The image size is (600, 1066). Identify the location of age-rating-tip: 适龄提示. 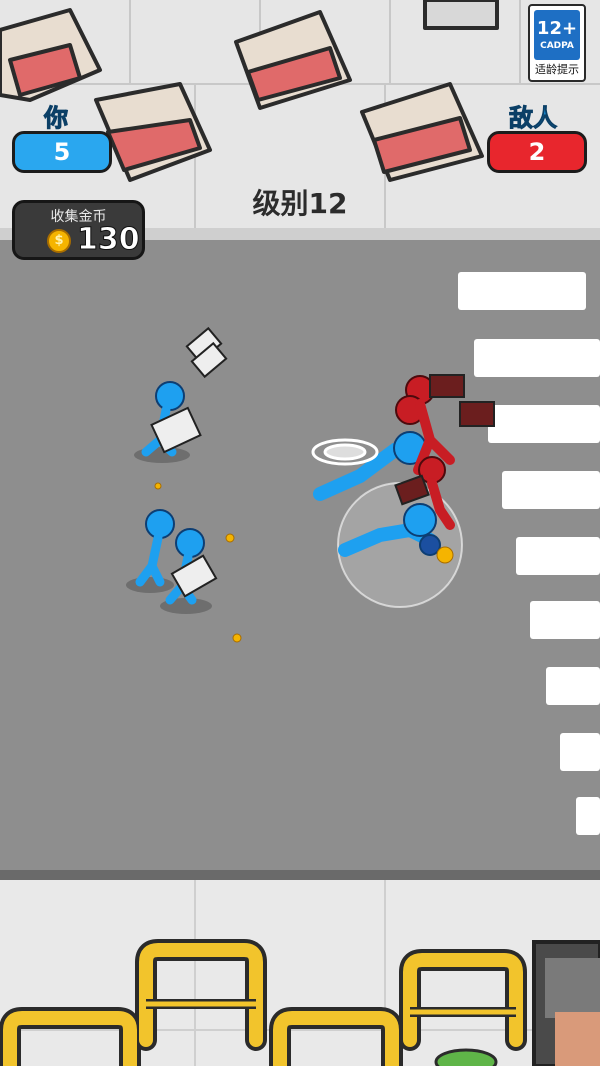
(557, 69).